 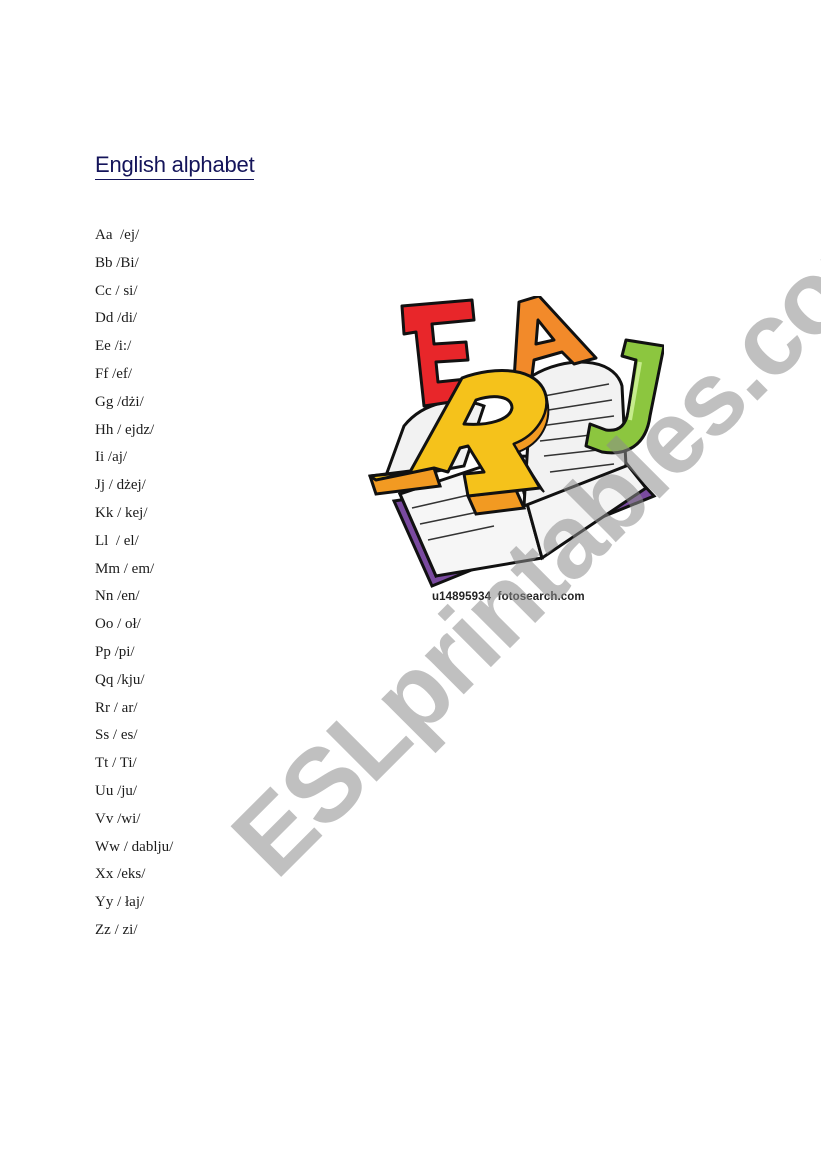 What do you see at coordinates (116, 318) in the screenshot?
I see `alphabet-item: Dd /di/` at bounding box center [116, 318].